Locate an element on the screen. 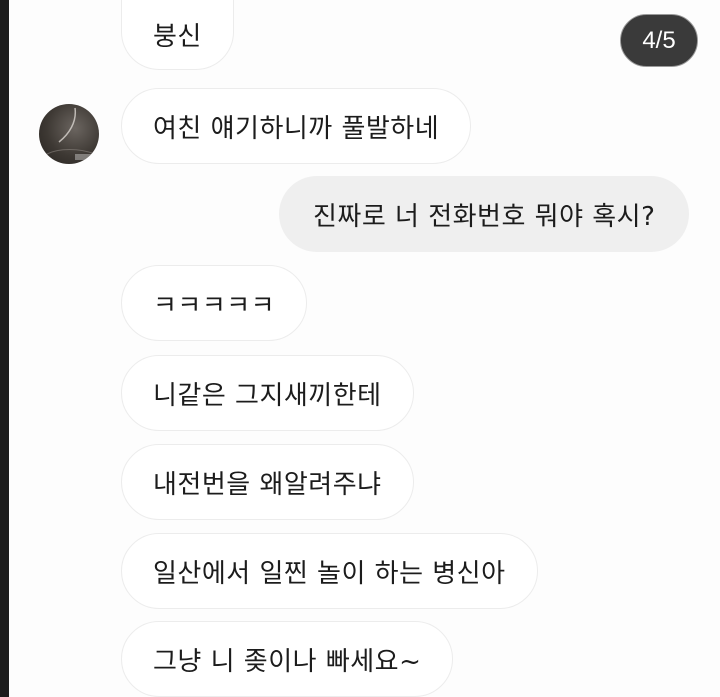 Image resolution: width=720 pixels, height=697 pixels. message-text: 여친 얘기하니까 풀발하네 is located at coordinates (296, 128).